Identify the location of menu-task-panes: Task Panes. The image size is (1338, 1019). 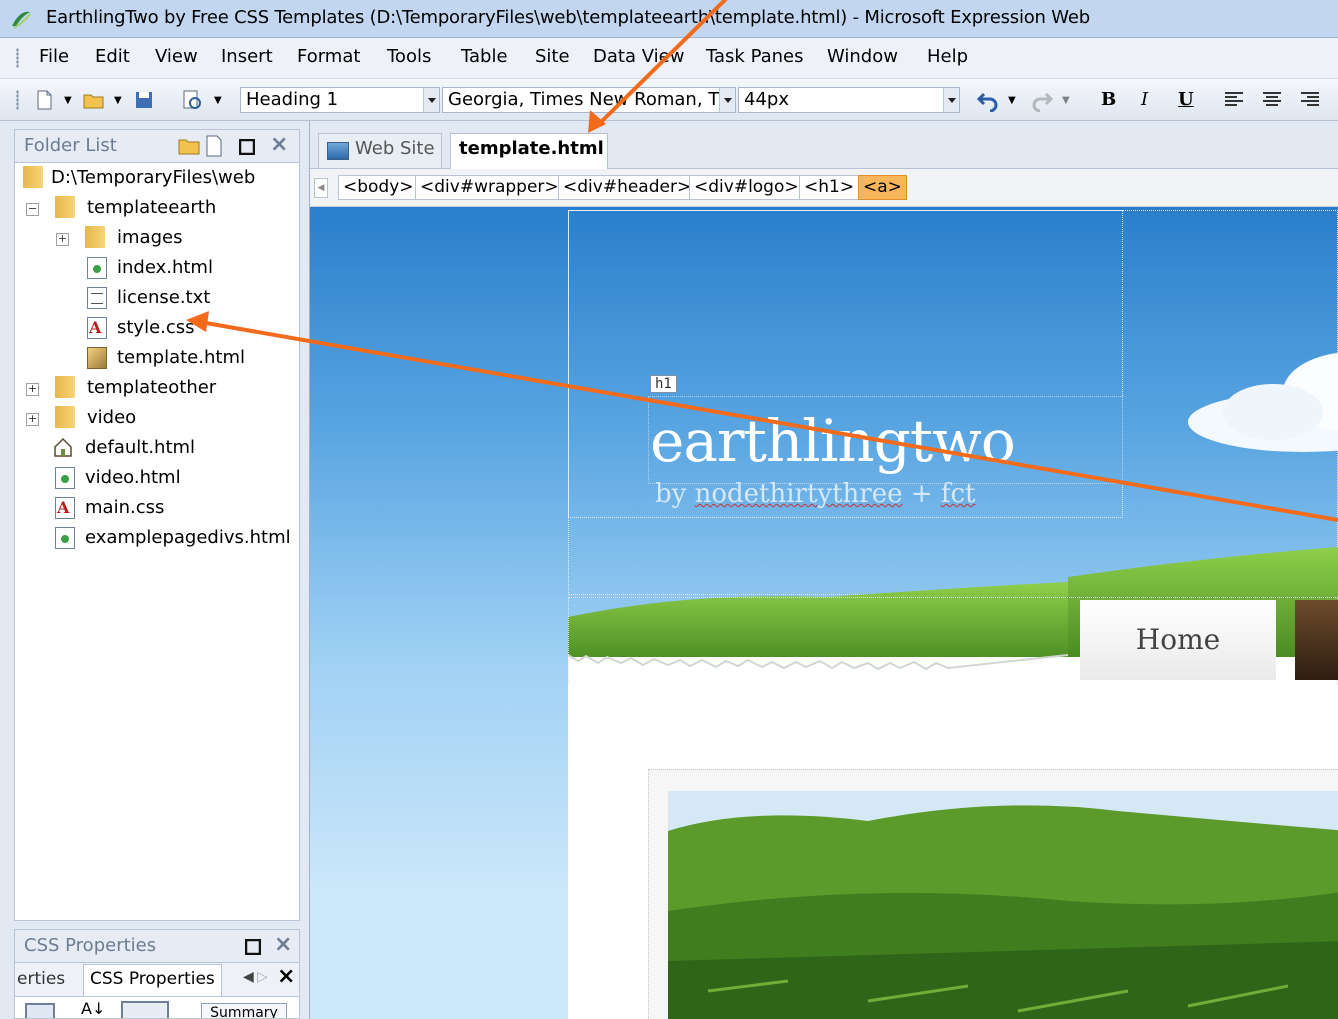
(755, 56).